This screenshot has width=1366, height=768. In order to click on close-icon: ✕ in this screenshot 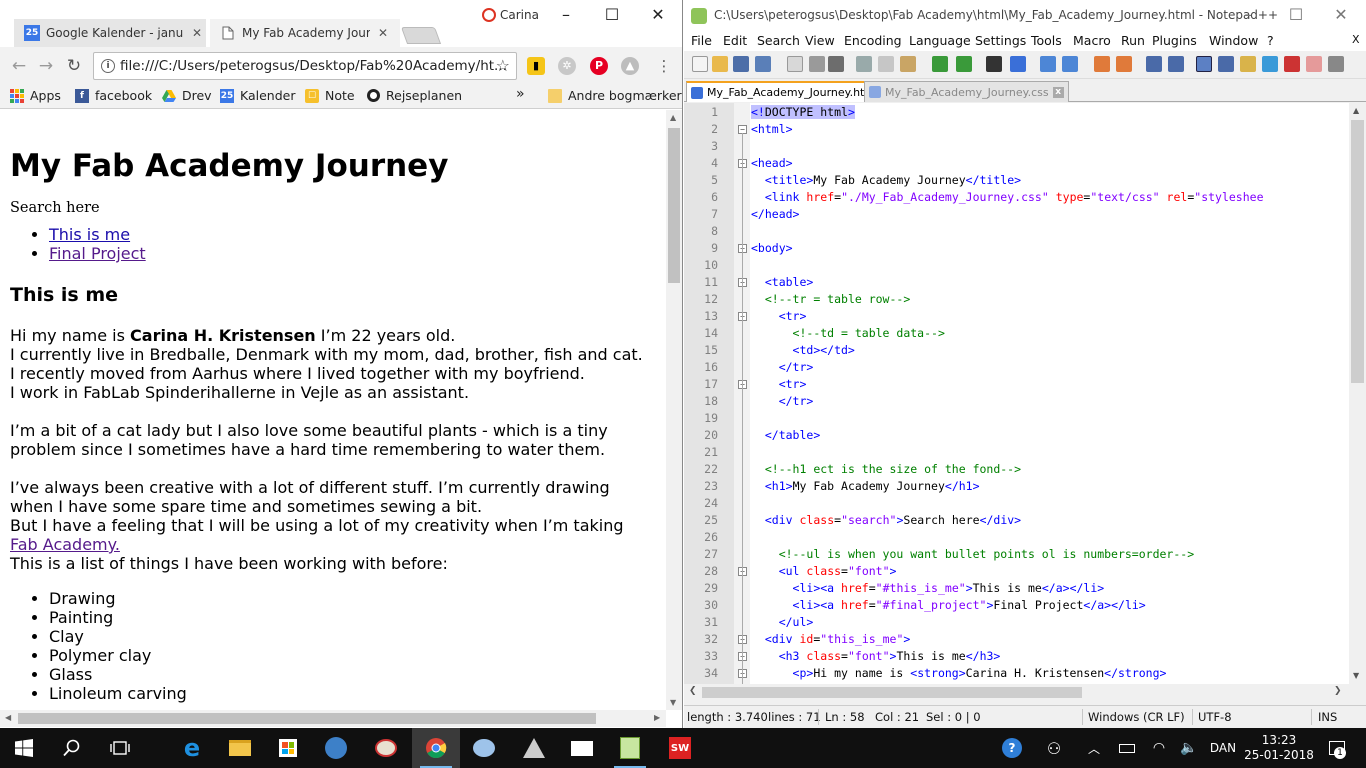, I will do `click(197, 33)`.